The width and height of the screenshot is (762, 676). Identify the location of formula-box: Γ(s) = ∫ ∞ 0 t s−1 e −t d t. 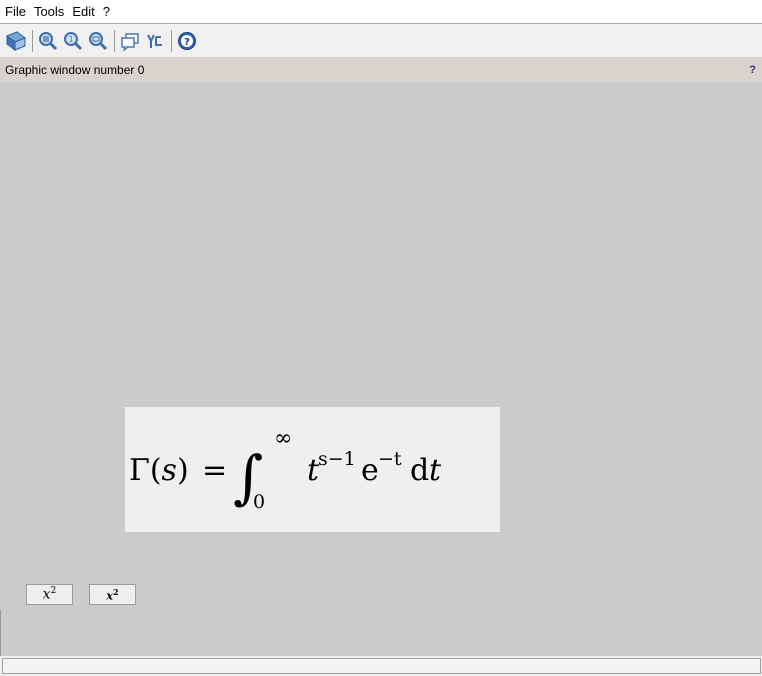
(312, 469).